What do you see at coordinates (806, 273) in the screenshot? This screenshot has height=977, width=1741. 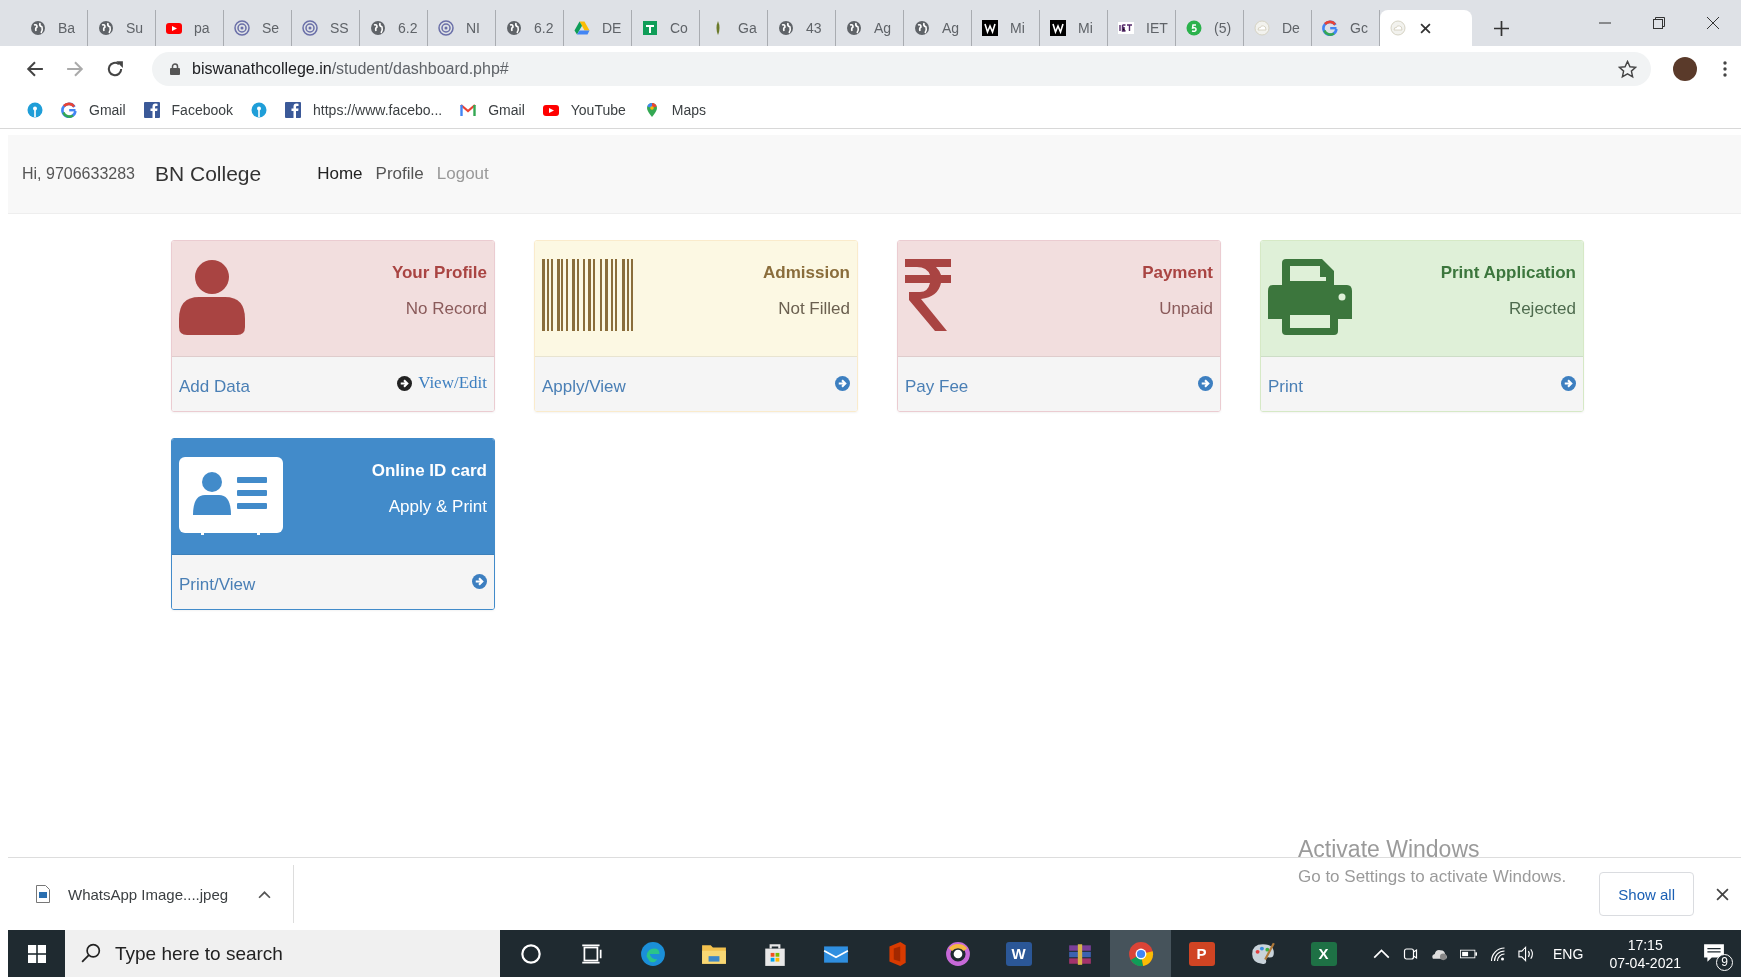 I see `card-title: Admission` at bounding box center [806, 273].